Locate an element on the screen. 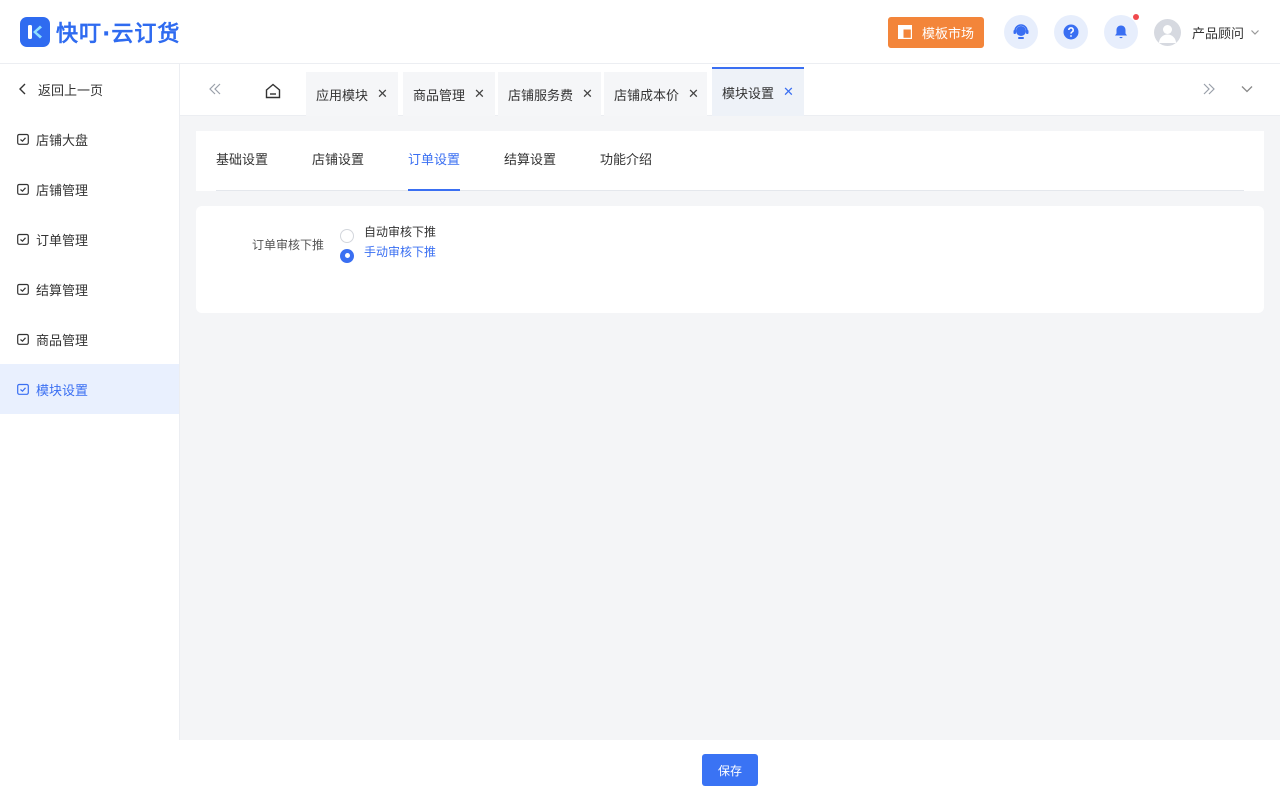  settings-subtabs: 基础设置 店铺设置 订单设置 结算设置 功能介绍 is located at coordinates (730, 161).